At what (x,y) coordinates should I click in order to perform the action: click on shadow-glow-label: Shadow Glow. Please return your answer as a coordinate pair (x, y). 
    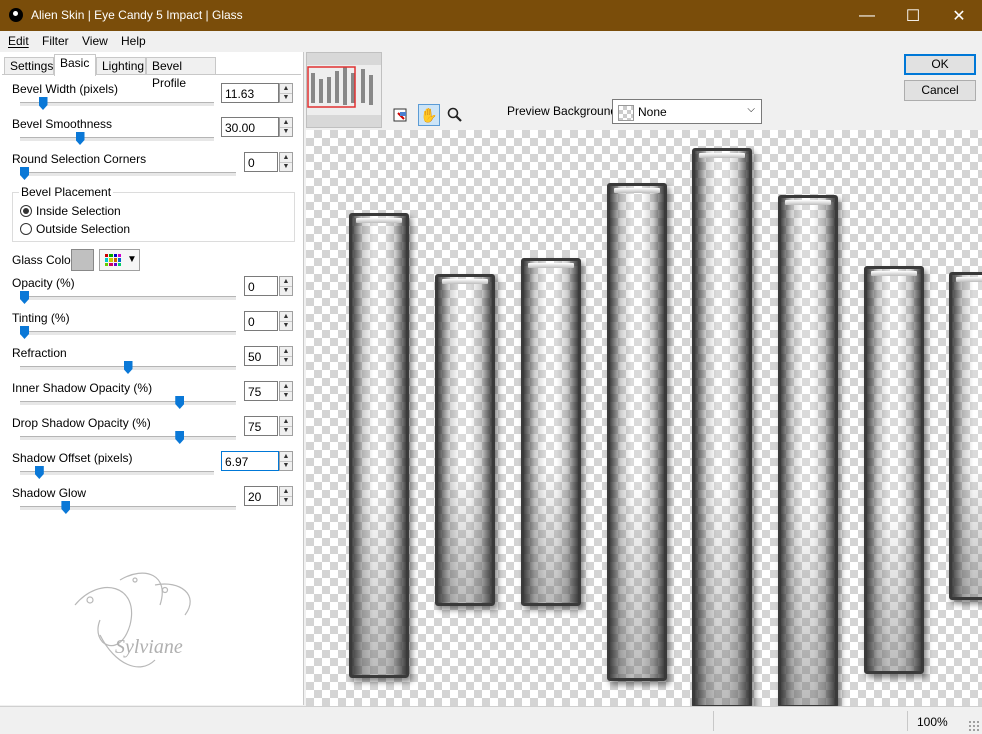
    Looking at the image, I should click on (49, 493).